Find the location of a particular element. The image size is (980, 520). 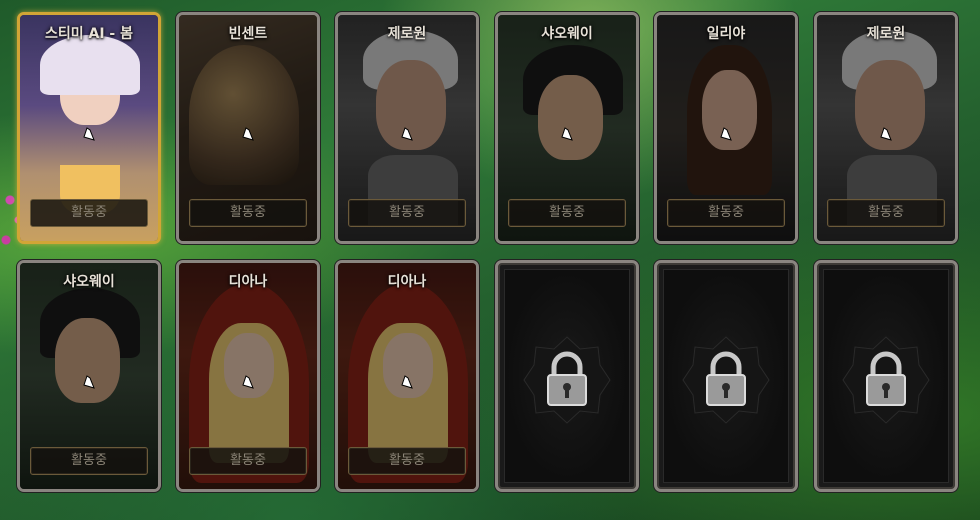

character-card: 빈센트 활동중 is located at coordinates (248, 128).